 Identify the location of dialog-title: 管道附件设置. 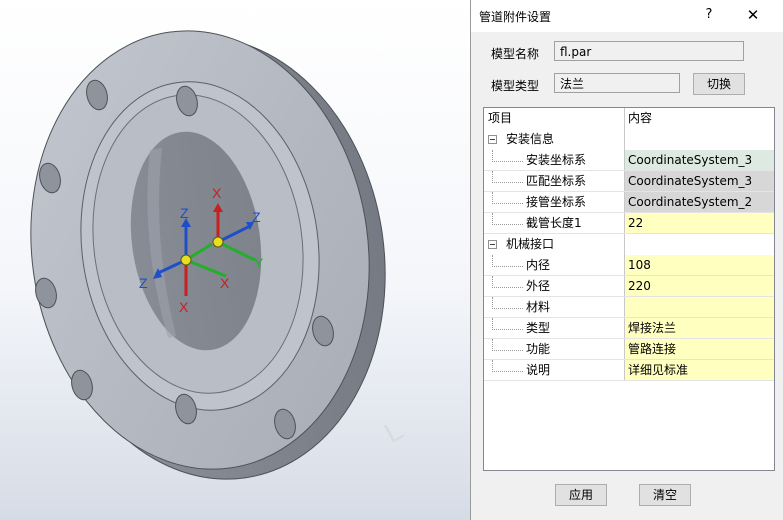
(515, 17).